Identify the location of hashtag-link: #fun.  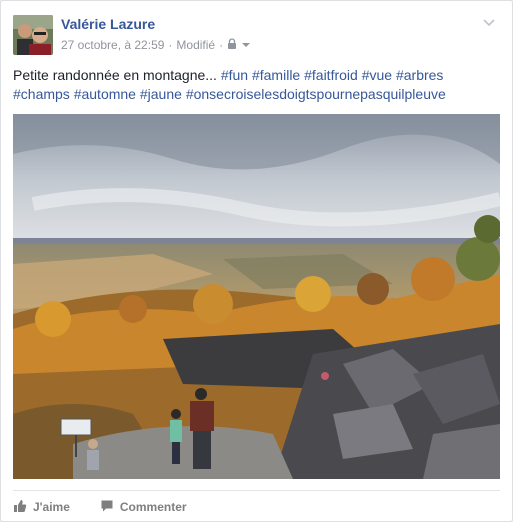
(234, 75).